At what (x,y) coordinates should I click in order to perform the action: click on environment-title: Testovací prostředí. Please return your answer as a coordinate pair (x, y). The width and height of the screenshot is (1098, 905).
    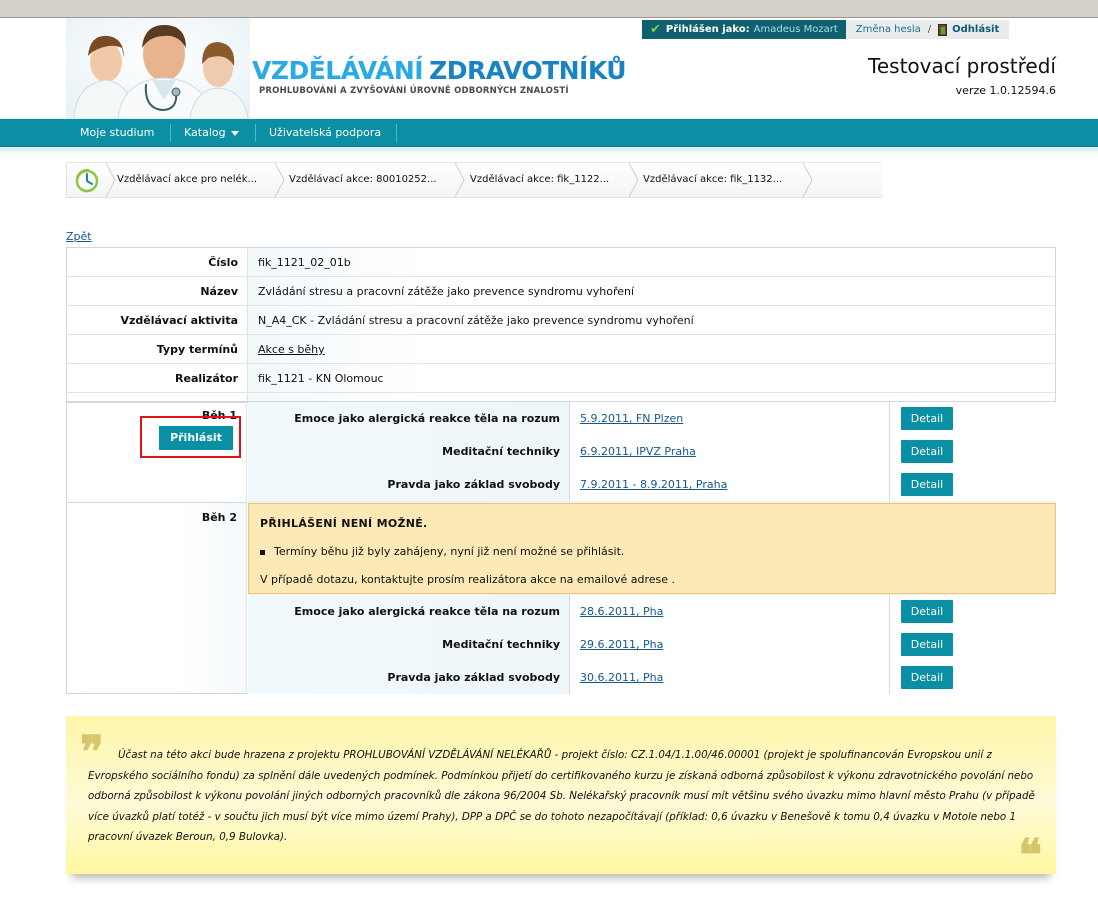
    Looking at the image, I should click on (962, 66).